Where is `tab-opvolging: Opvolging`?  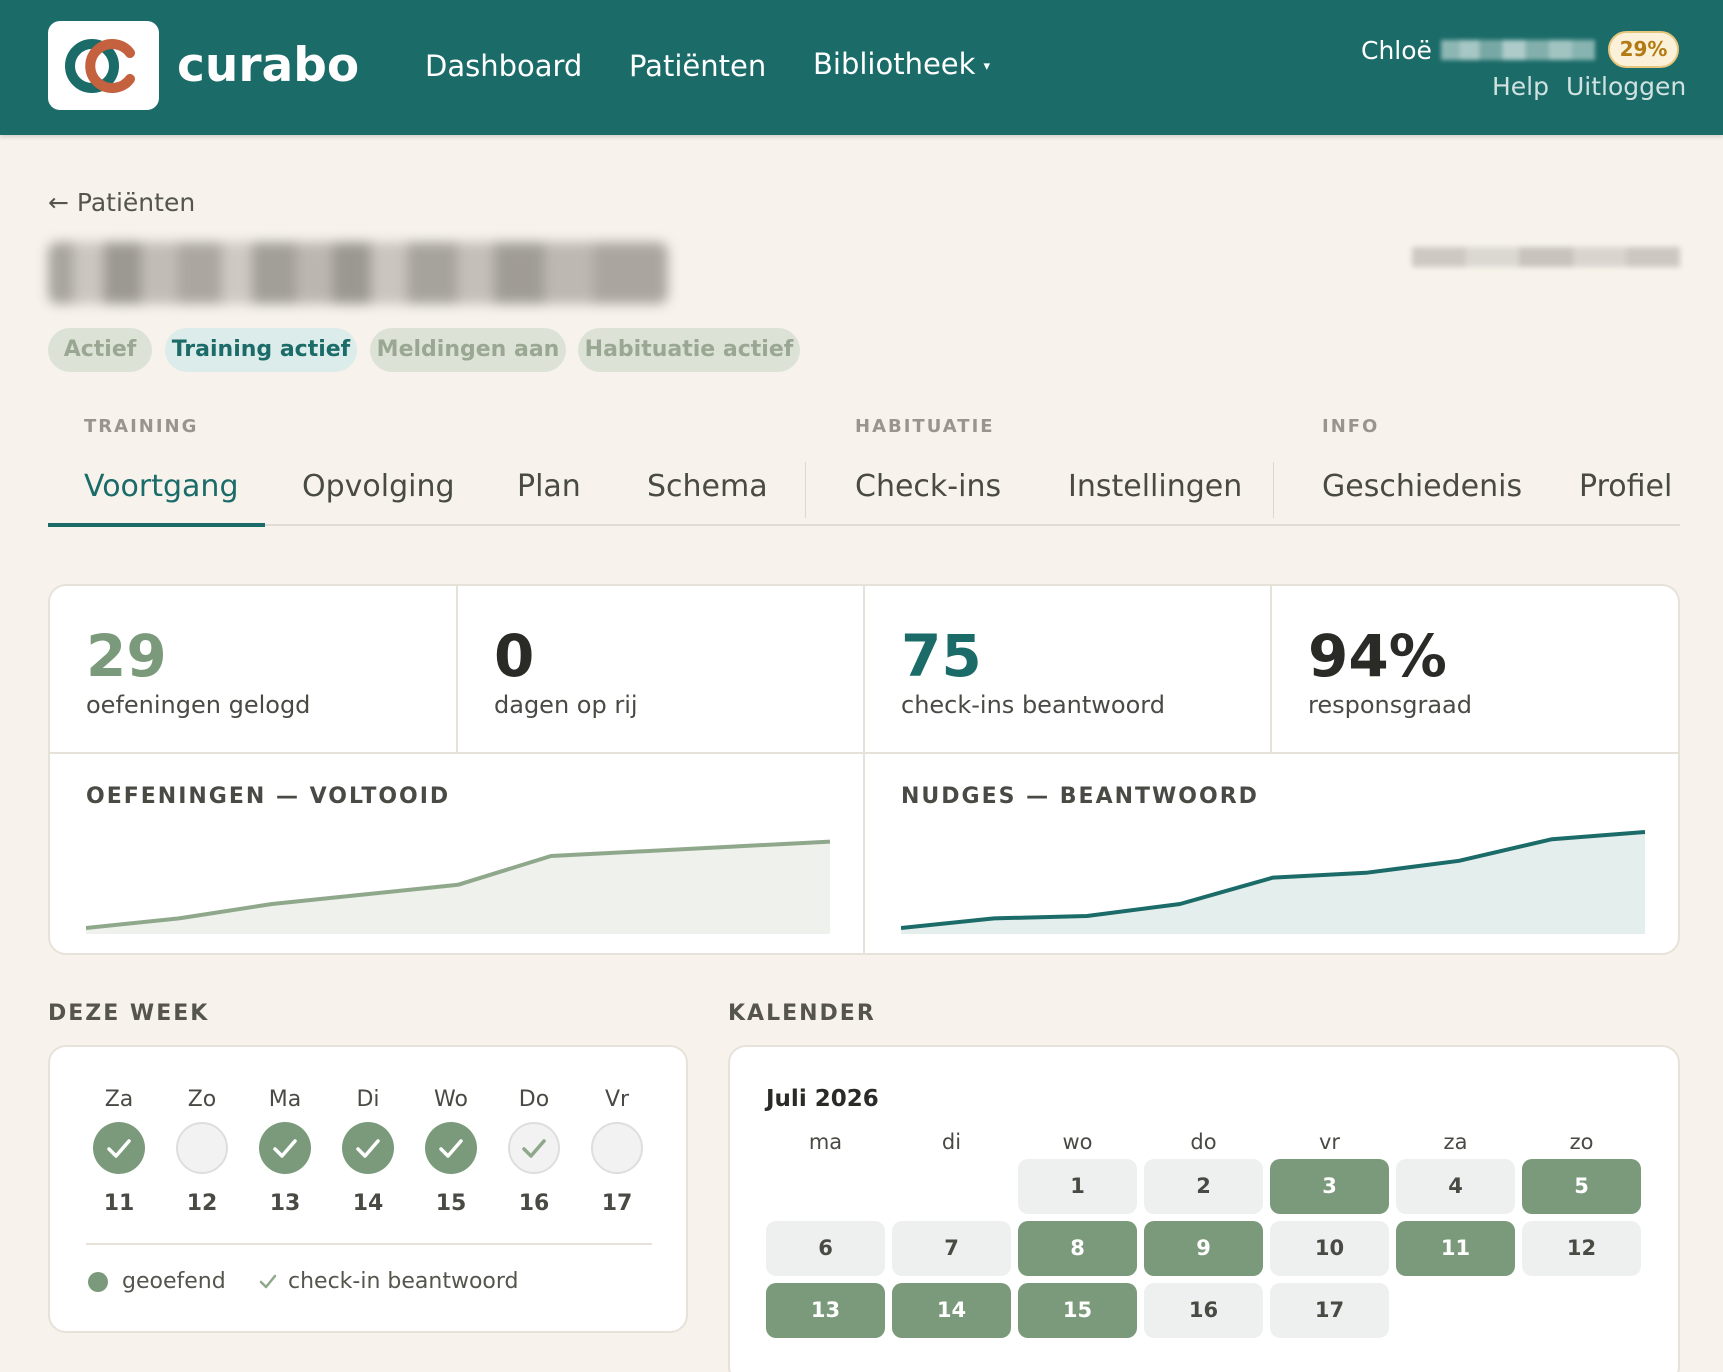 tab-opvolging: Opvolging is located at coordinates (378, 487).